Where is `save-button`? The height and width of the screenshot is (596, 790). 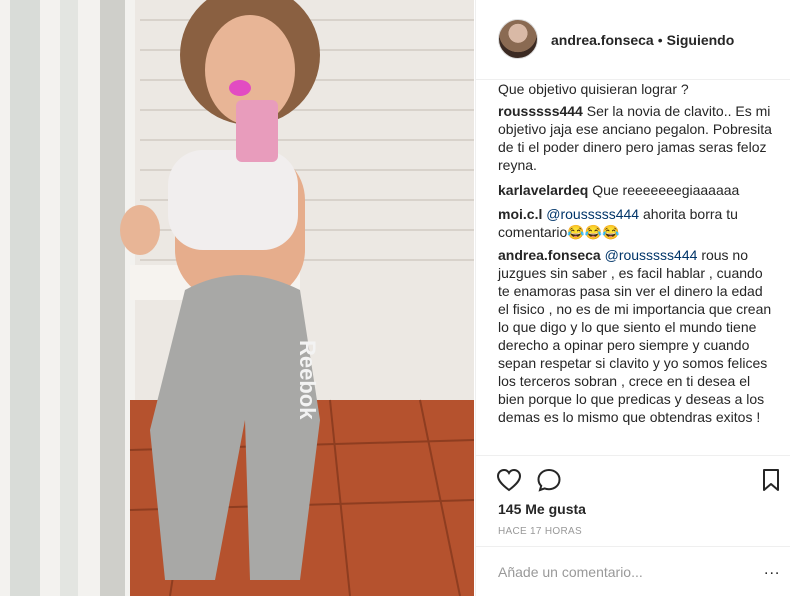 save-button is located at coordinates (771, 480).